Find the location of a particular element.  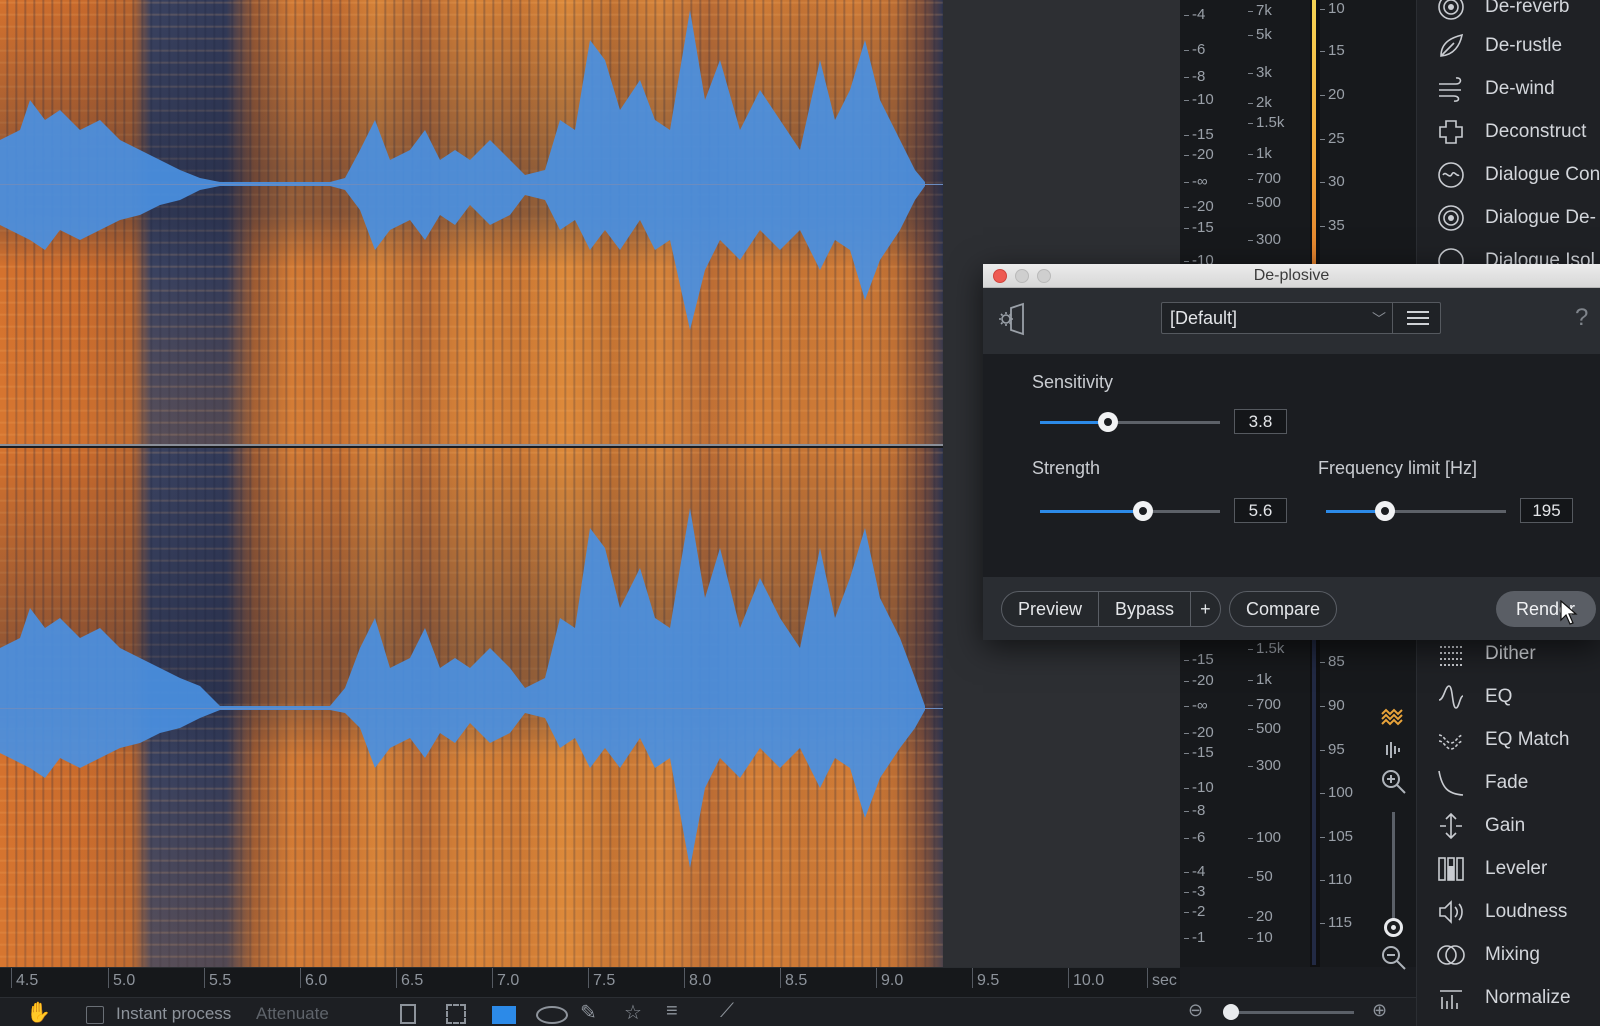

horizontal-zoom-knob is located at coordinates (1231, 1012).